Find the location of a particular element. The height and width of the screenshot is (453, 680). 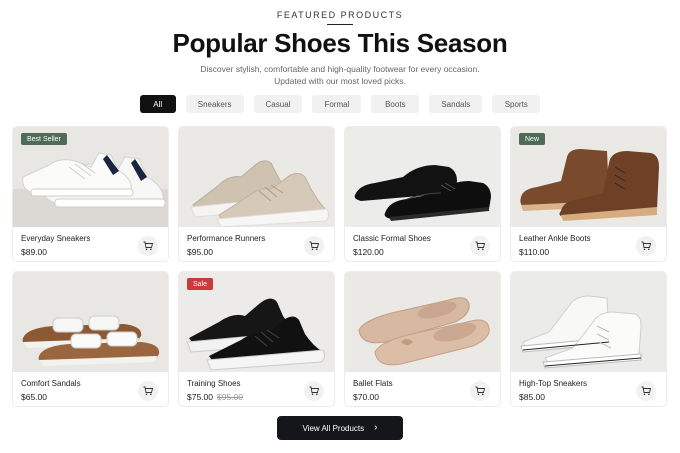

product-price: $65.00 is located at coordinates (34, 397).